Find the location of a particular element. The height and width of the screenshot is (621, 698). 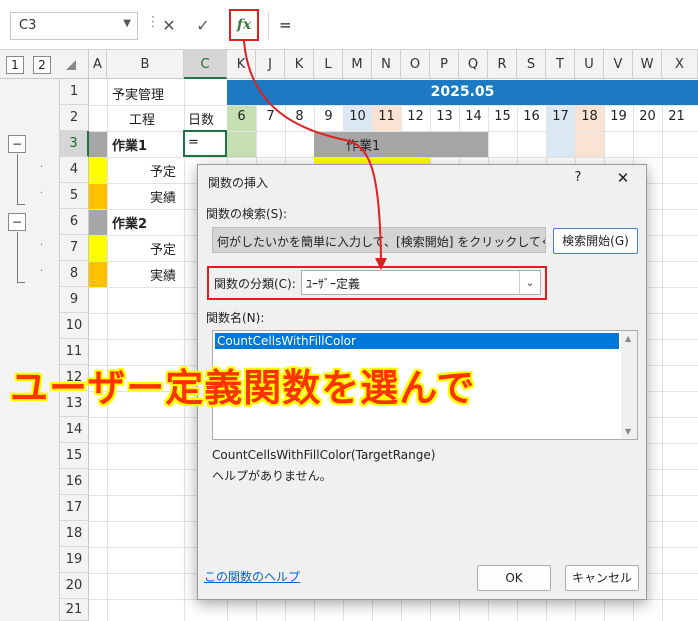

callout-text: ユーザー定義関数を選んで is located at coordinates (243, 388).